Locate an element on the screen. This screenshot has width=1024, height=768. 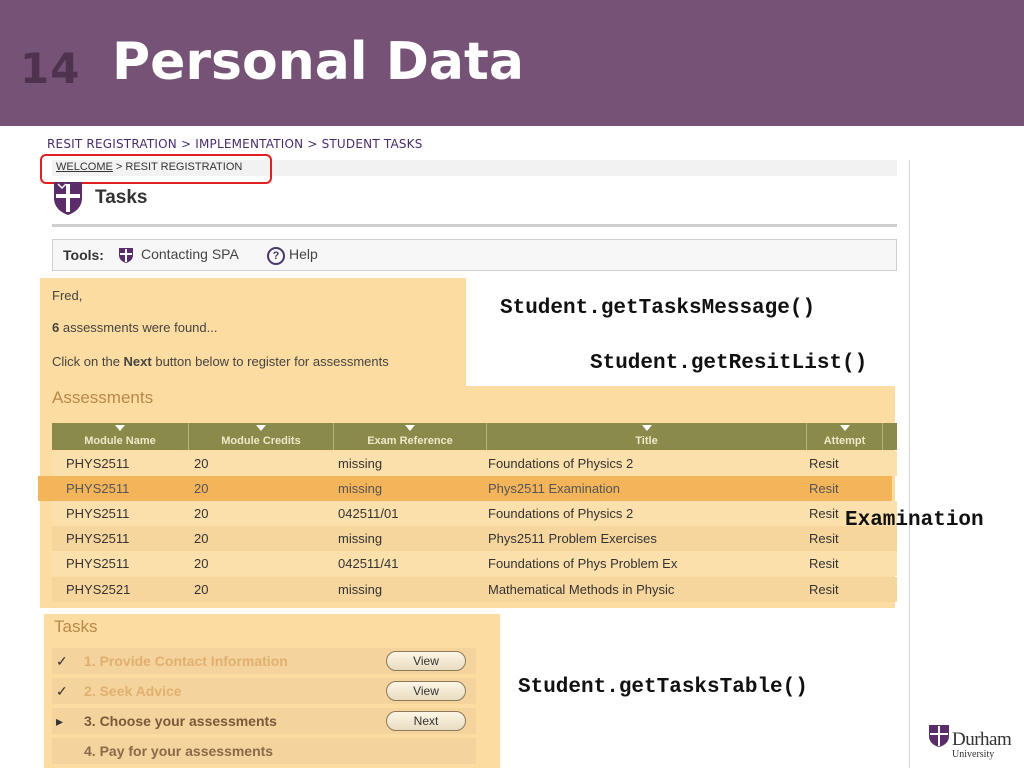
task-item-choose: ▸ 3. Choose your assessments Next is located at coordinates (264, 721).